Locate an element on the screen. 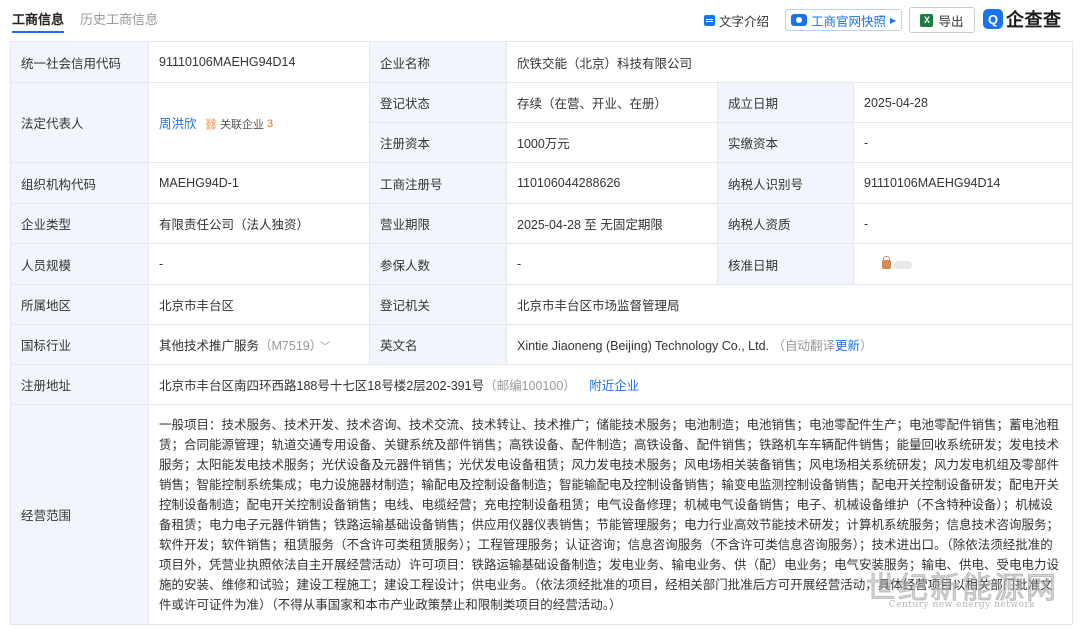 The height and width of the screenshot is (629, 1080). insured-value: - is located at coordinates (612, 264).